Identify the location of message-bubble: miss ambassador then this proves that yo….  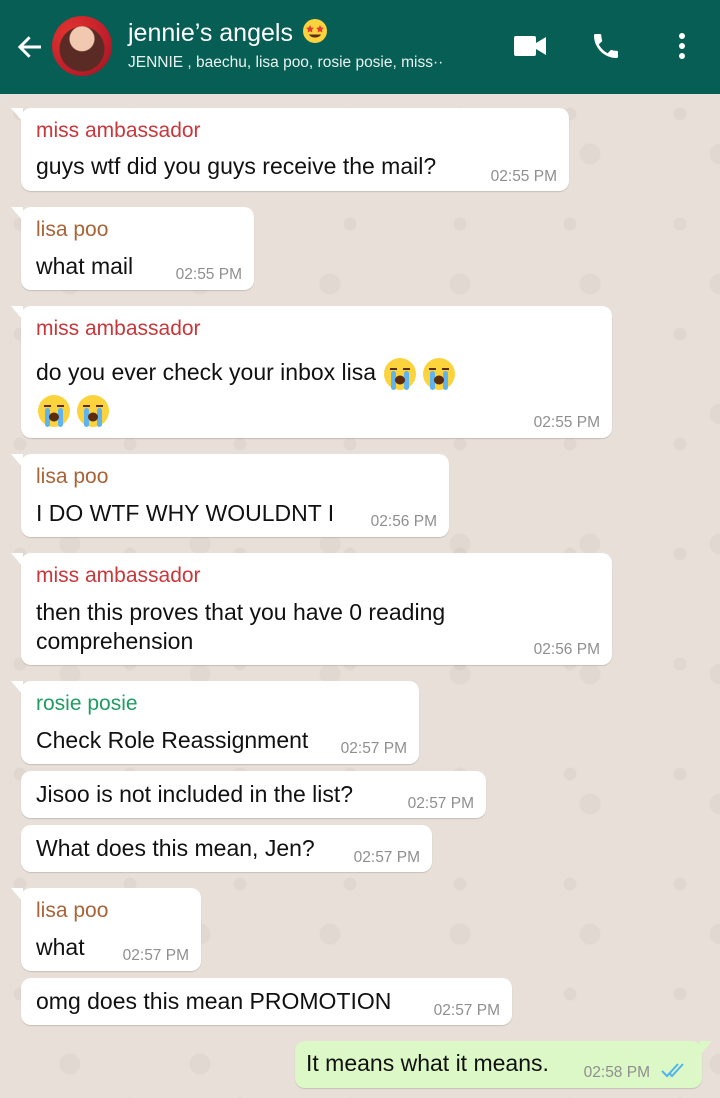
(311, 609).